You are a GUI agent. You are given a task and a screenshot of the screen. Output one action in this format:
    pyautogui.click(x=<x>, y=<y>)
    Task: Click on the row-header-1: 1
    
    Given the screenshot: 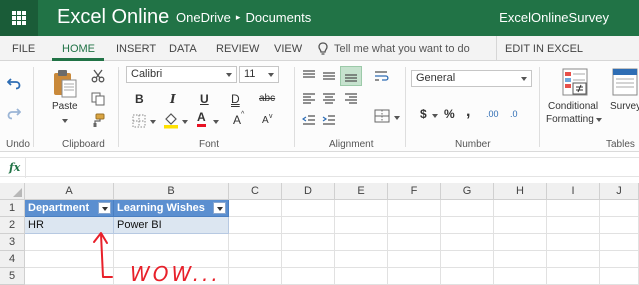 What is the action you would take?
    pyautogui.click(x=12, y=208)
    